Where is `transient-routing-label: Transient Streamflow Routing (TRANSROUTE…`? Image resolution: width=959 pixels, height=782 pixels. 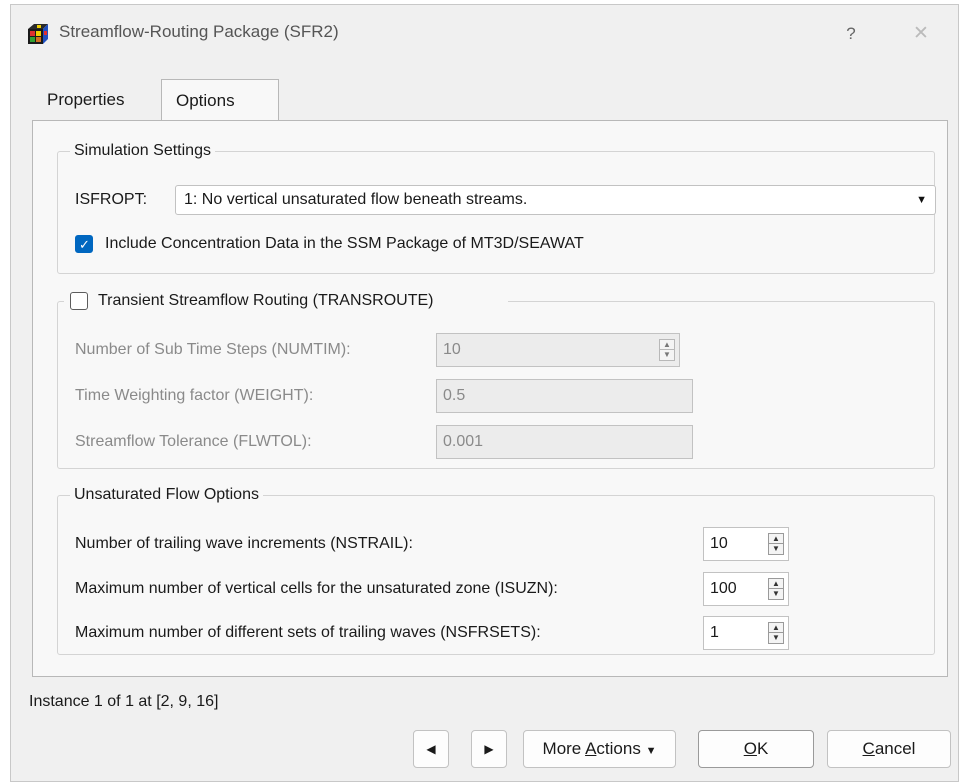
transient-routing-label: Transient Streamflow Routing (TRANSROUTE… is located at coordinates (266, 301).